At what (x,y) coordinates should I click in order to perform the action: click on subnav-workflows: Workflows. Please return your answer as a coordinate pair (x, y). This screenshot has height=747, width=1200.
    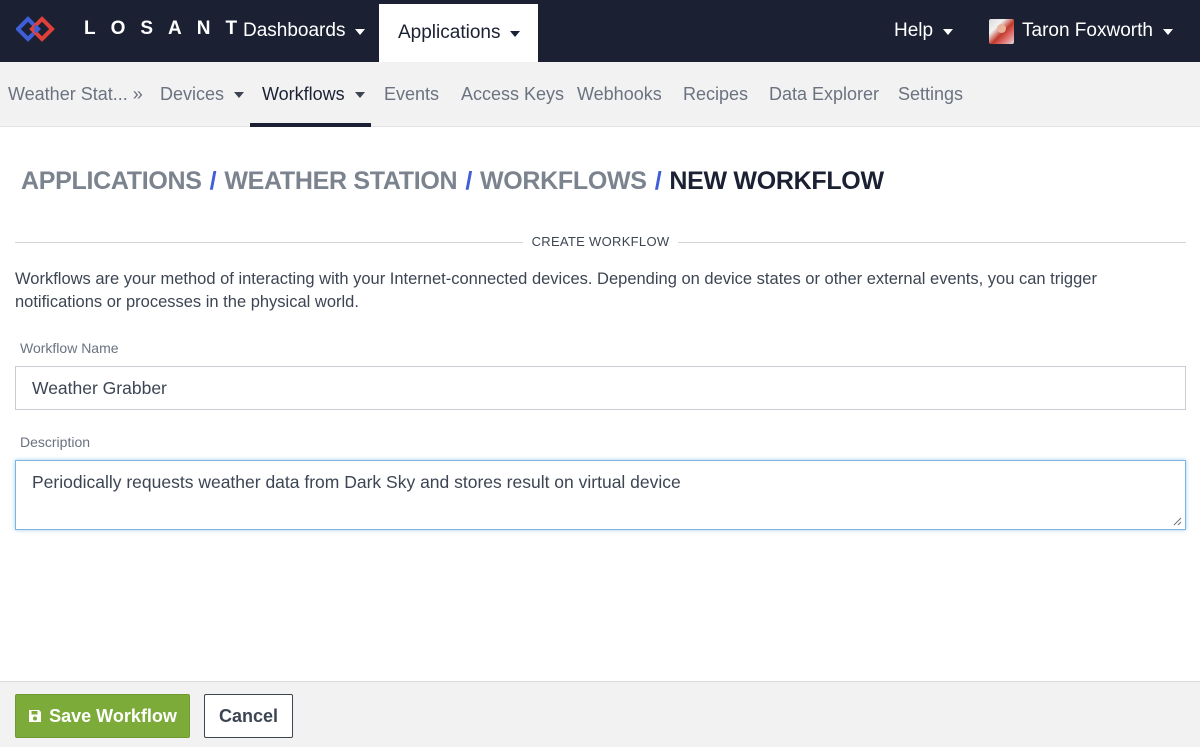
    Looking at the image, I should click on (313, 94).